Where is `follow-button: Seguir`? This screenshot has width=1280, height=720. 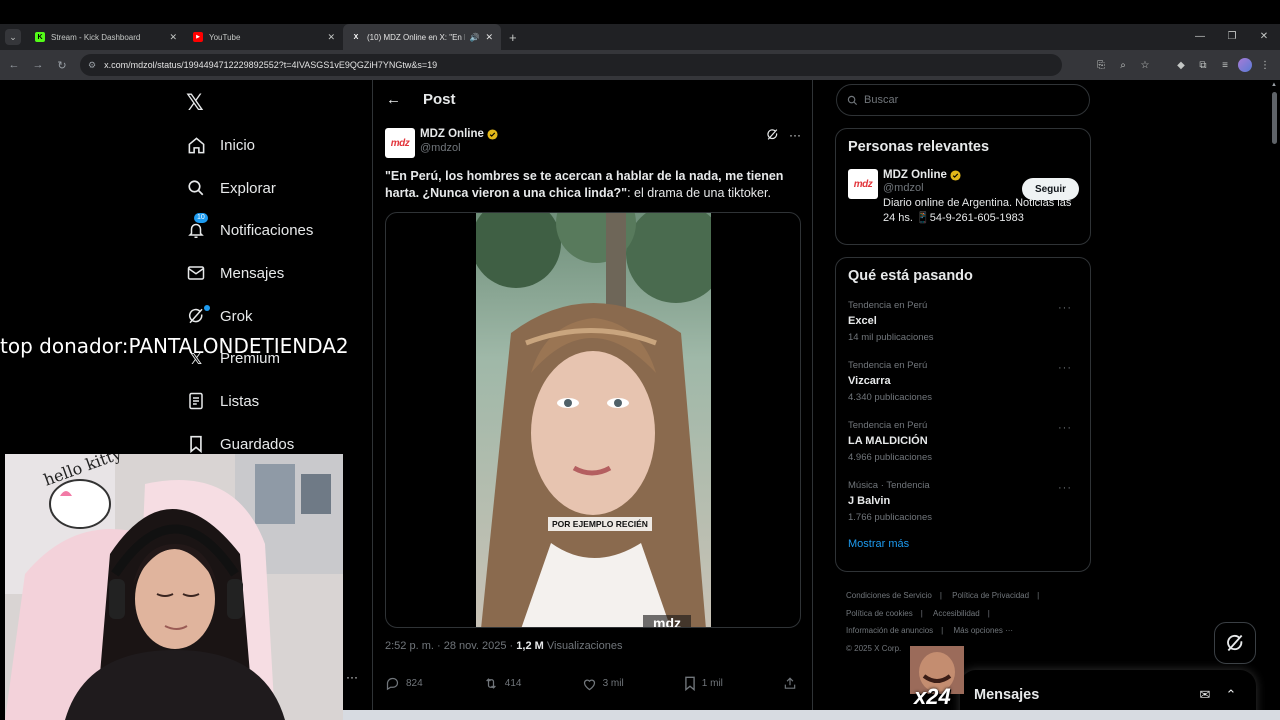
follow-button: Seguir is located at coordinates (1050, 189).